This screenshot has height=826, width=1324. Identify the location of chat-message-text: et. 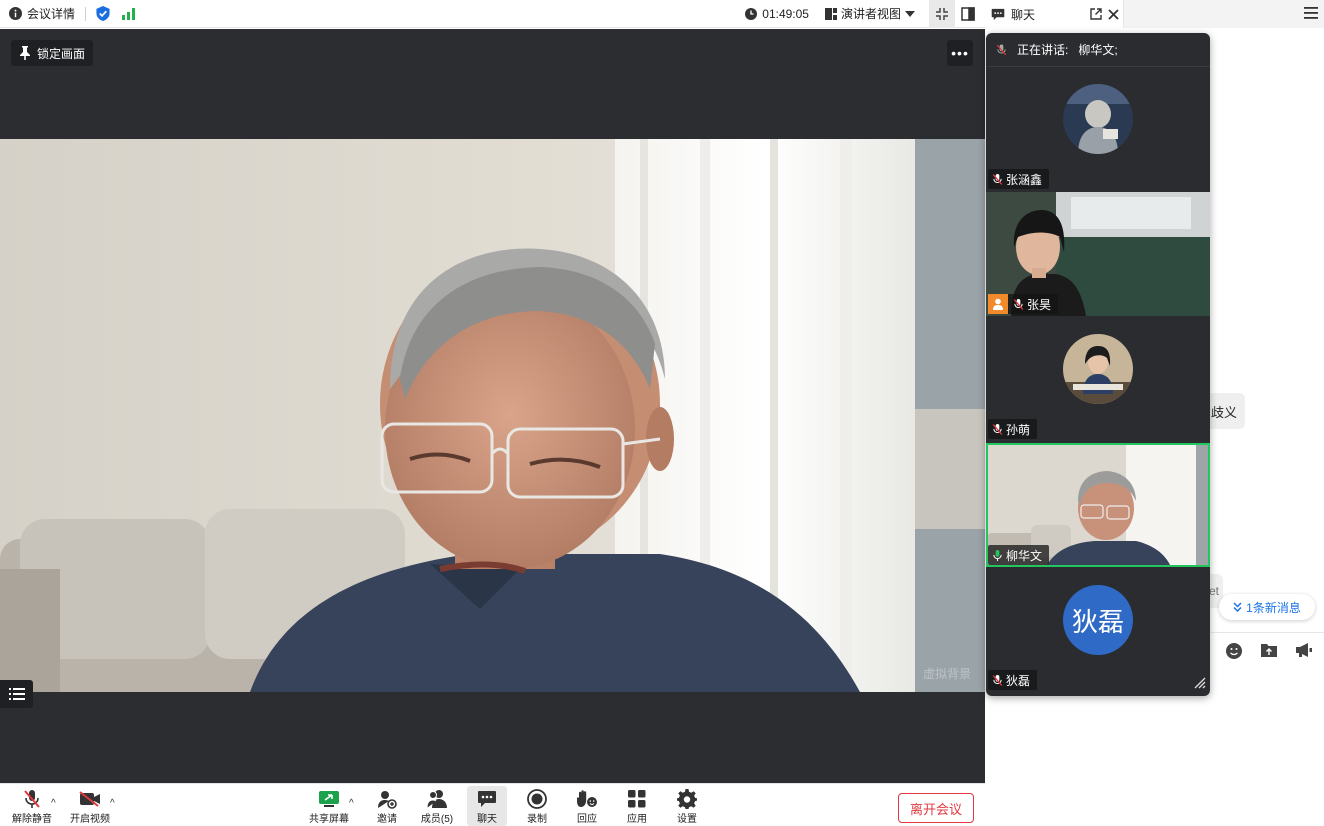
(1213, 591).